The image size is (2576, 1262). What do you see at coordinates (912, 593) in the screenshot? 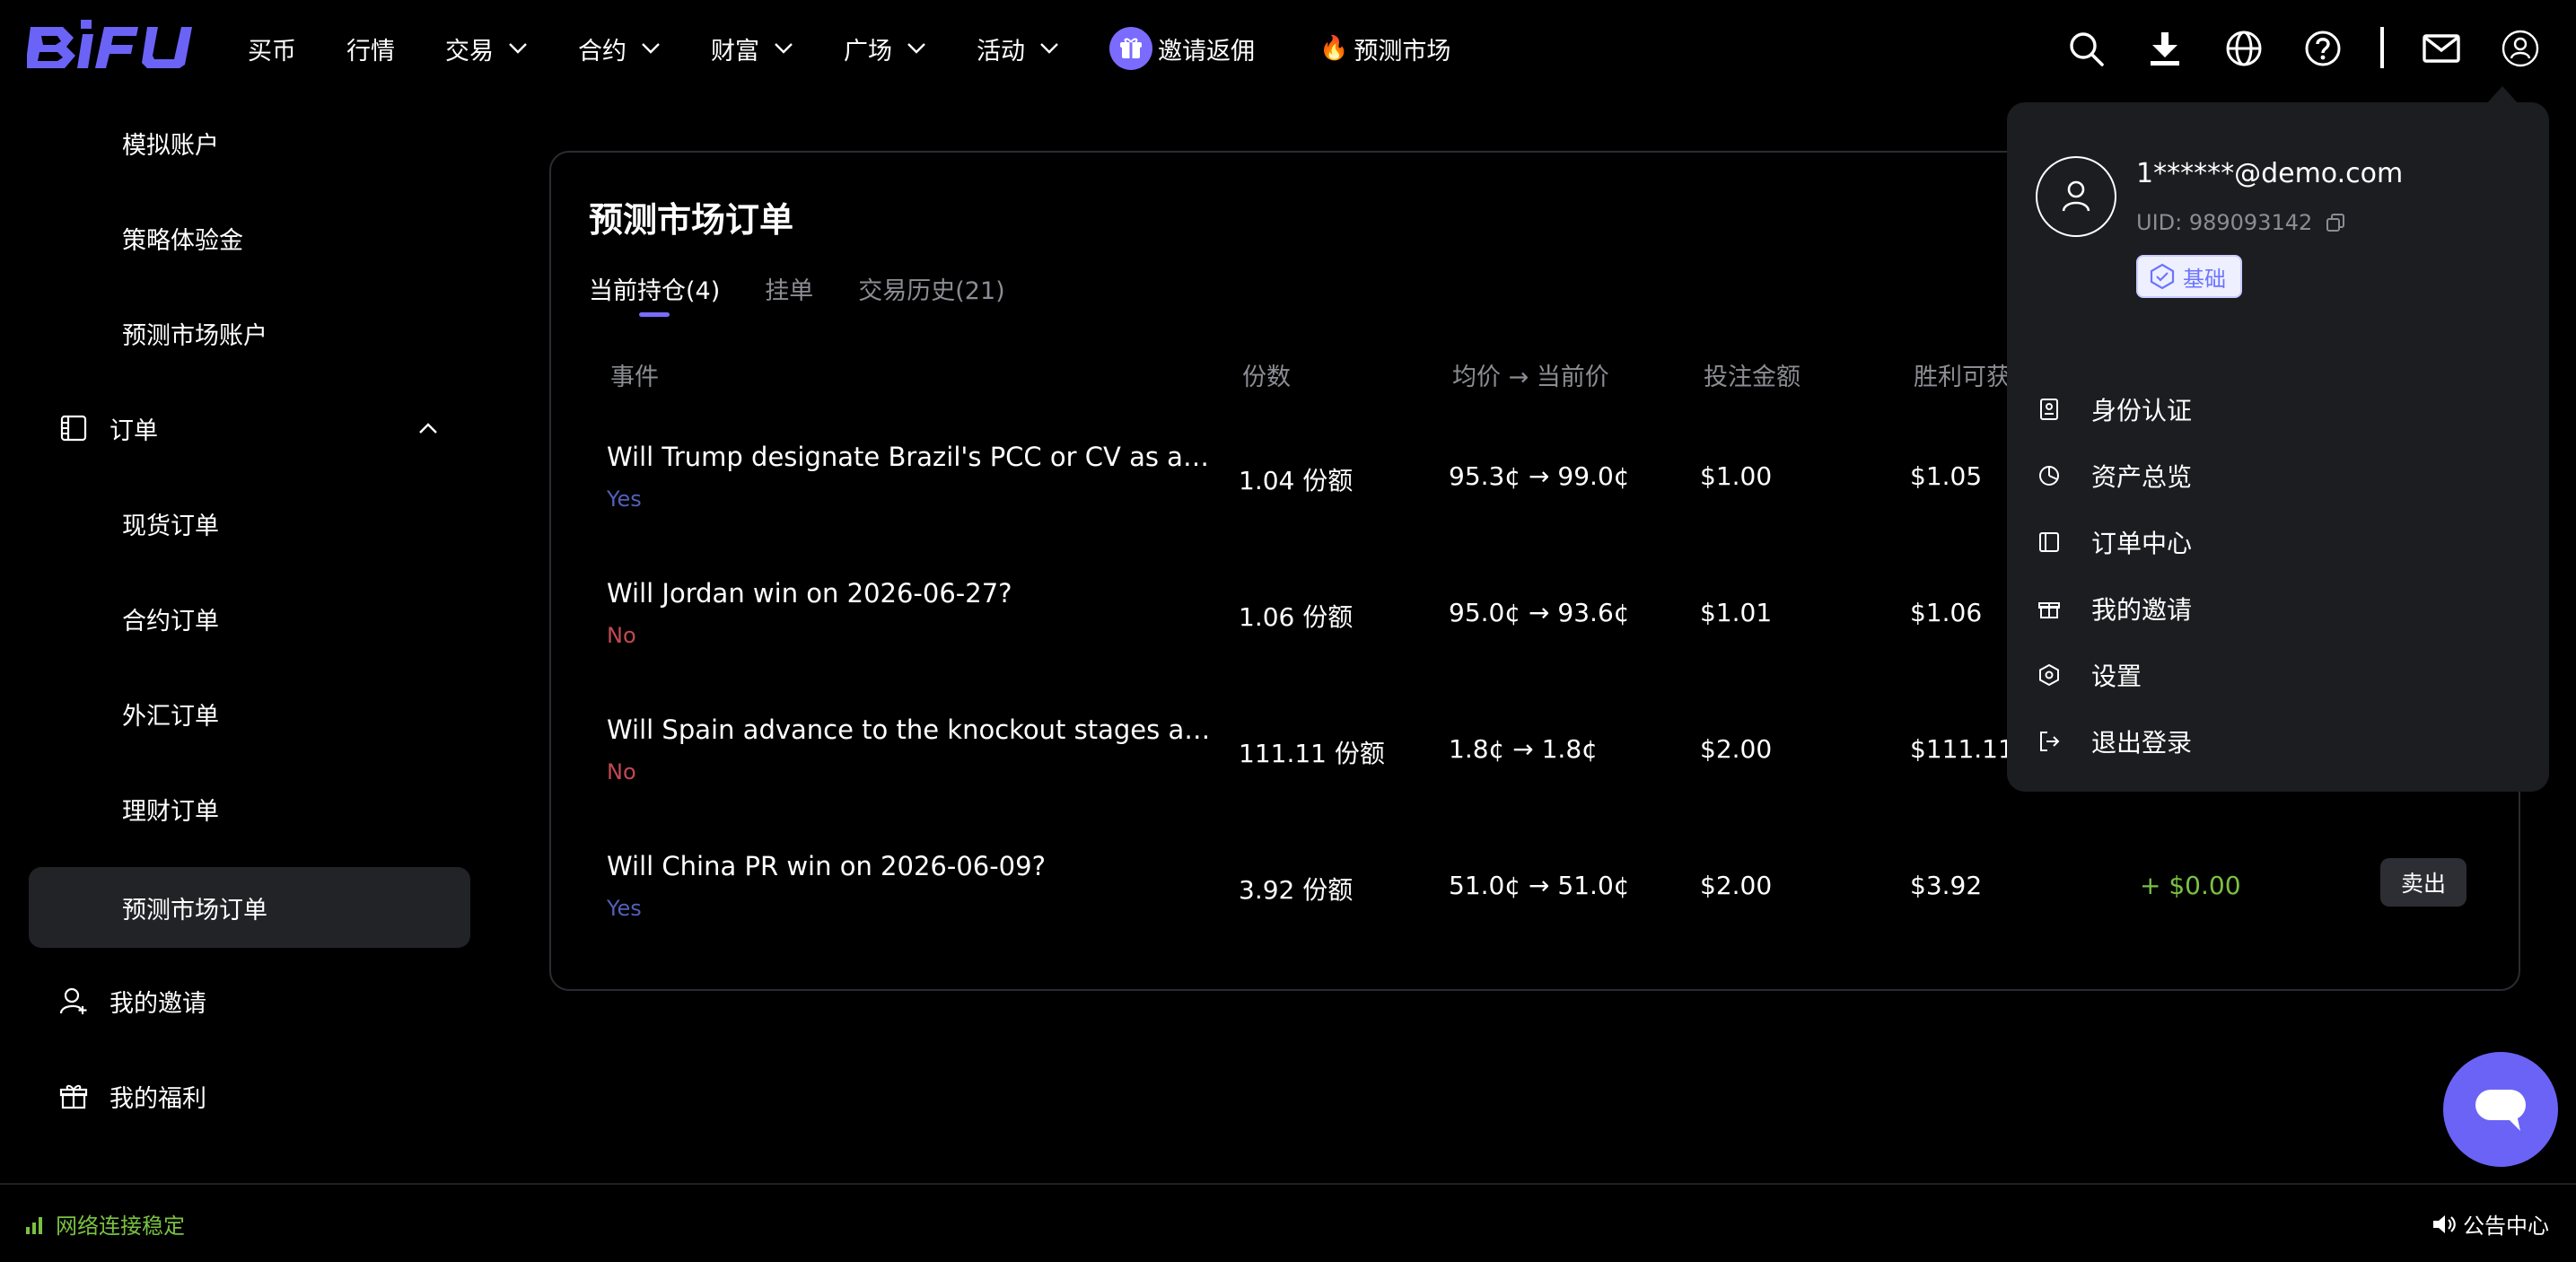
I see `event-title: Will Jordan win on 2026-06-27?` at bounding box center [912, 593].